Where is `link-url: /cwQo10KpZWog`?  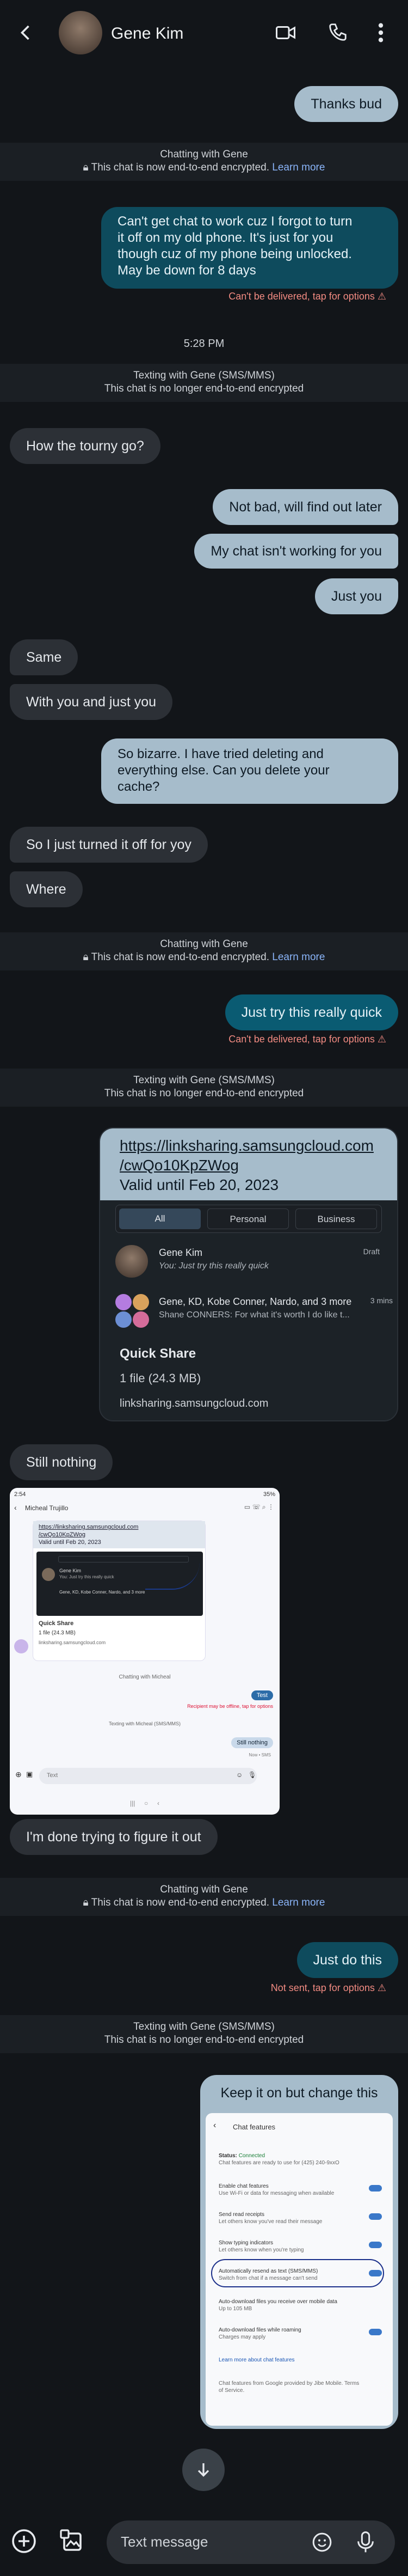
link-url: /cwQo10KpZWog is located at coordinates (249, 1165).